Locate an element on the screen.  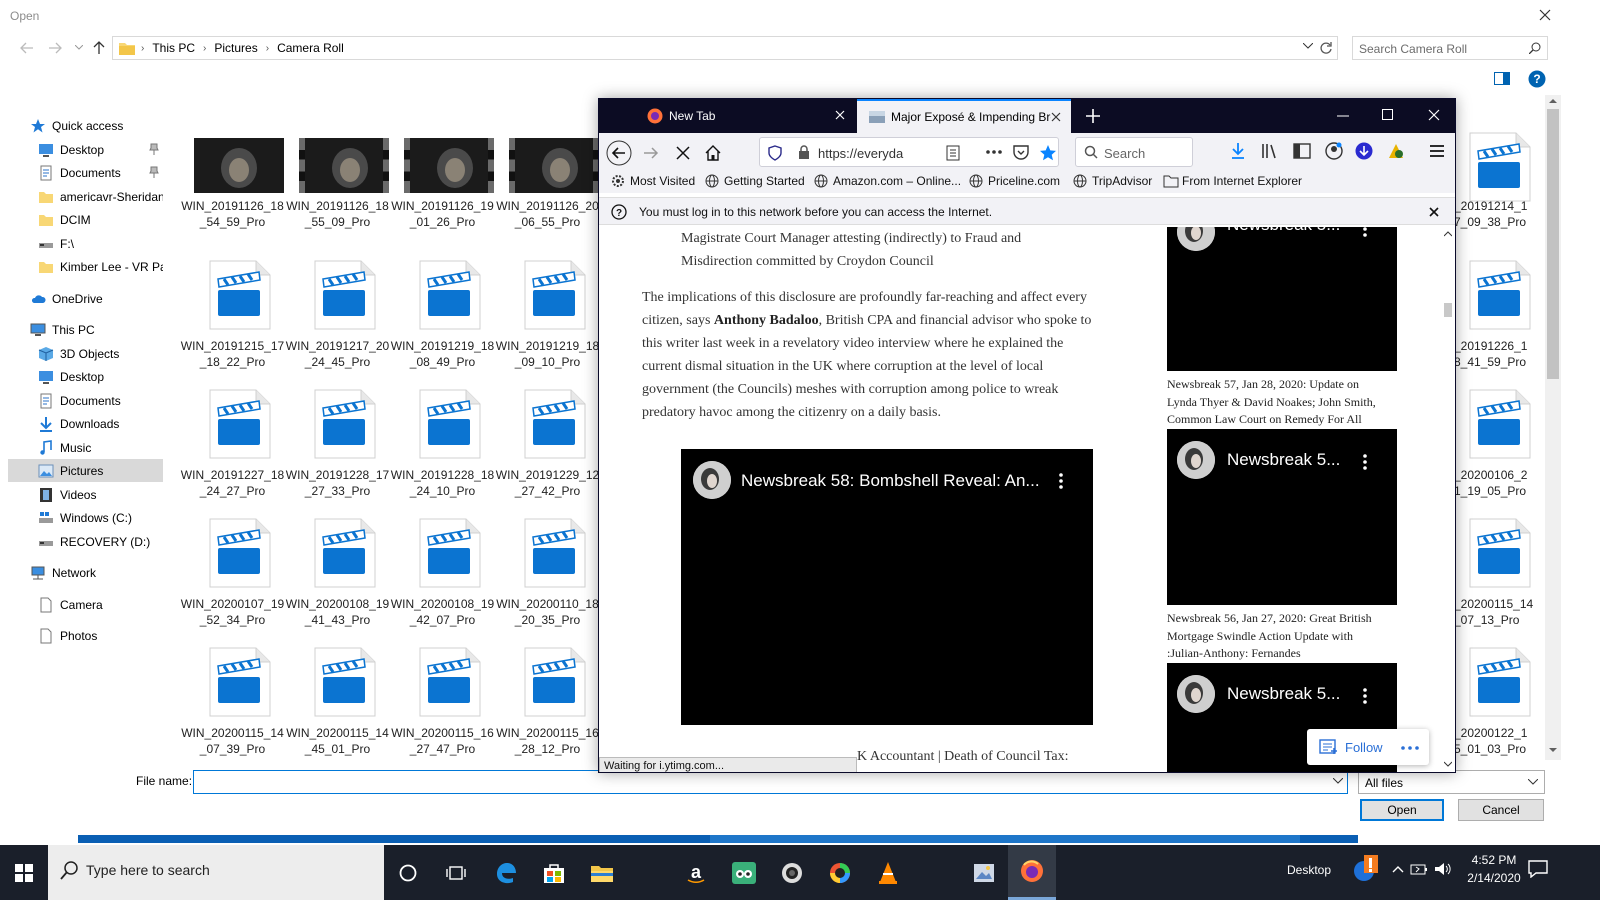
file-item: WIN_20191228_17_27_33_Pro is located at coordinates (337, 449).